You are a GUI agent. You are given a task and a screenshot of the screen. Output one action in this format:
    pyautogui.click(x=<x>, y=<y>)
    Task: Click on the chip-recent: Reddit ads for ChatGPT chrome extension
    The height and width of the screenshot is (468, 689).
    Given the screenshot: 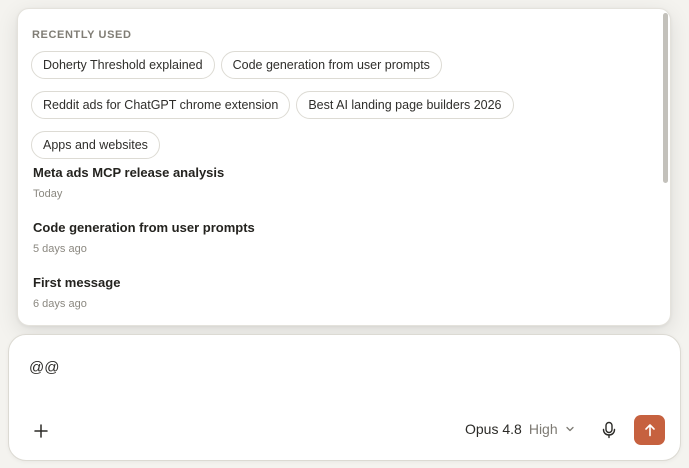 What is the action you would take?
    pyautogui.click(x=161, y=105)
    